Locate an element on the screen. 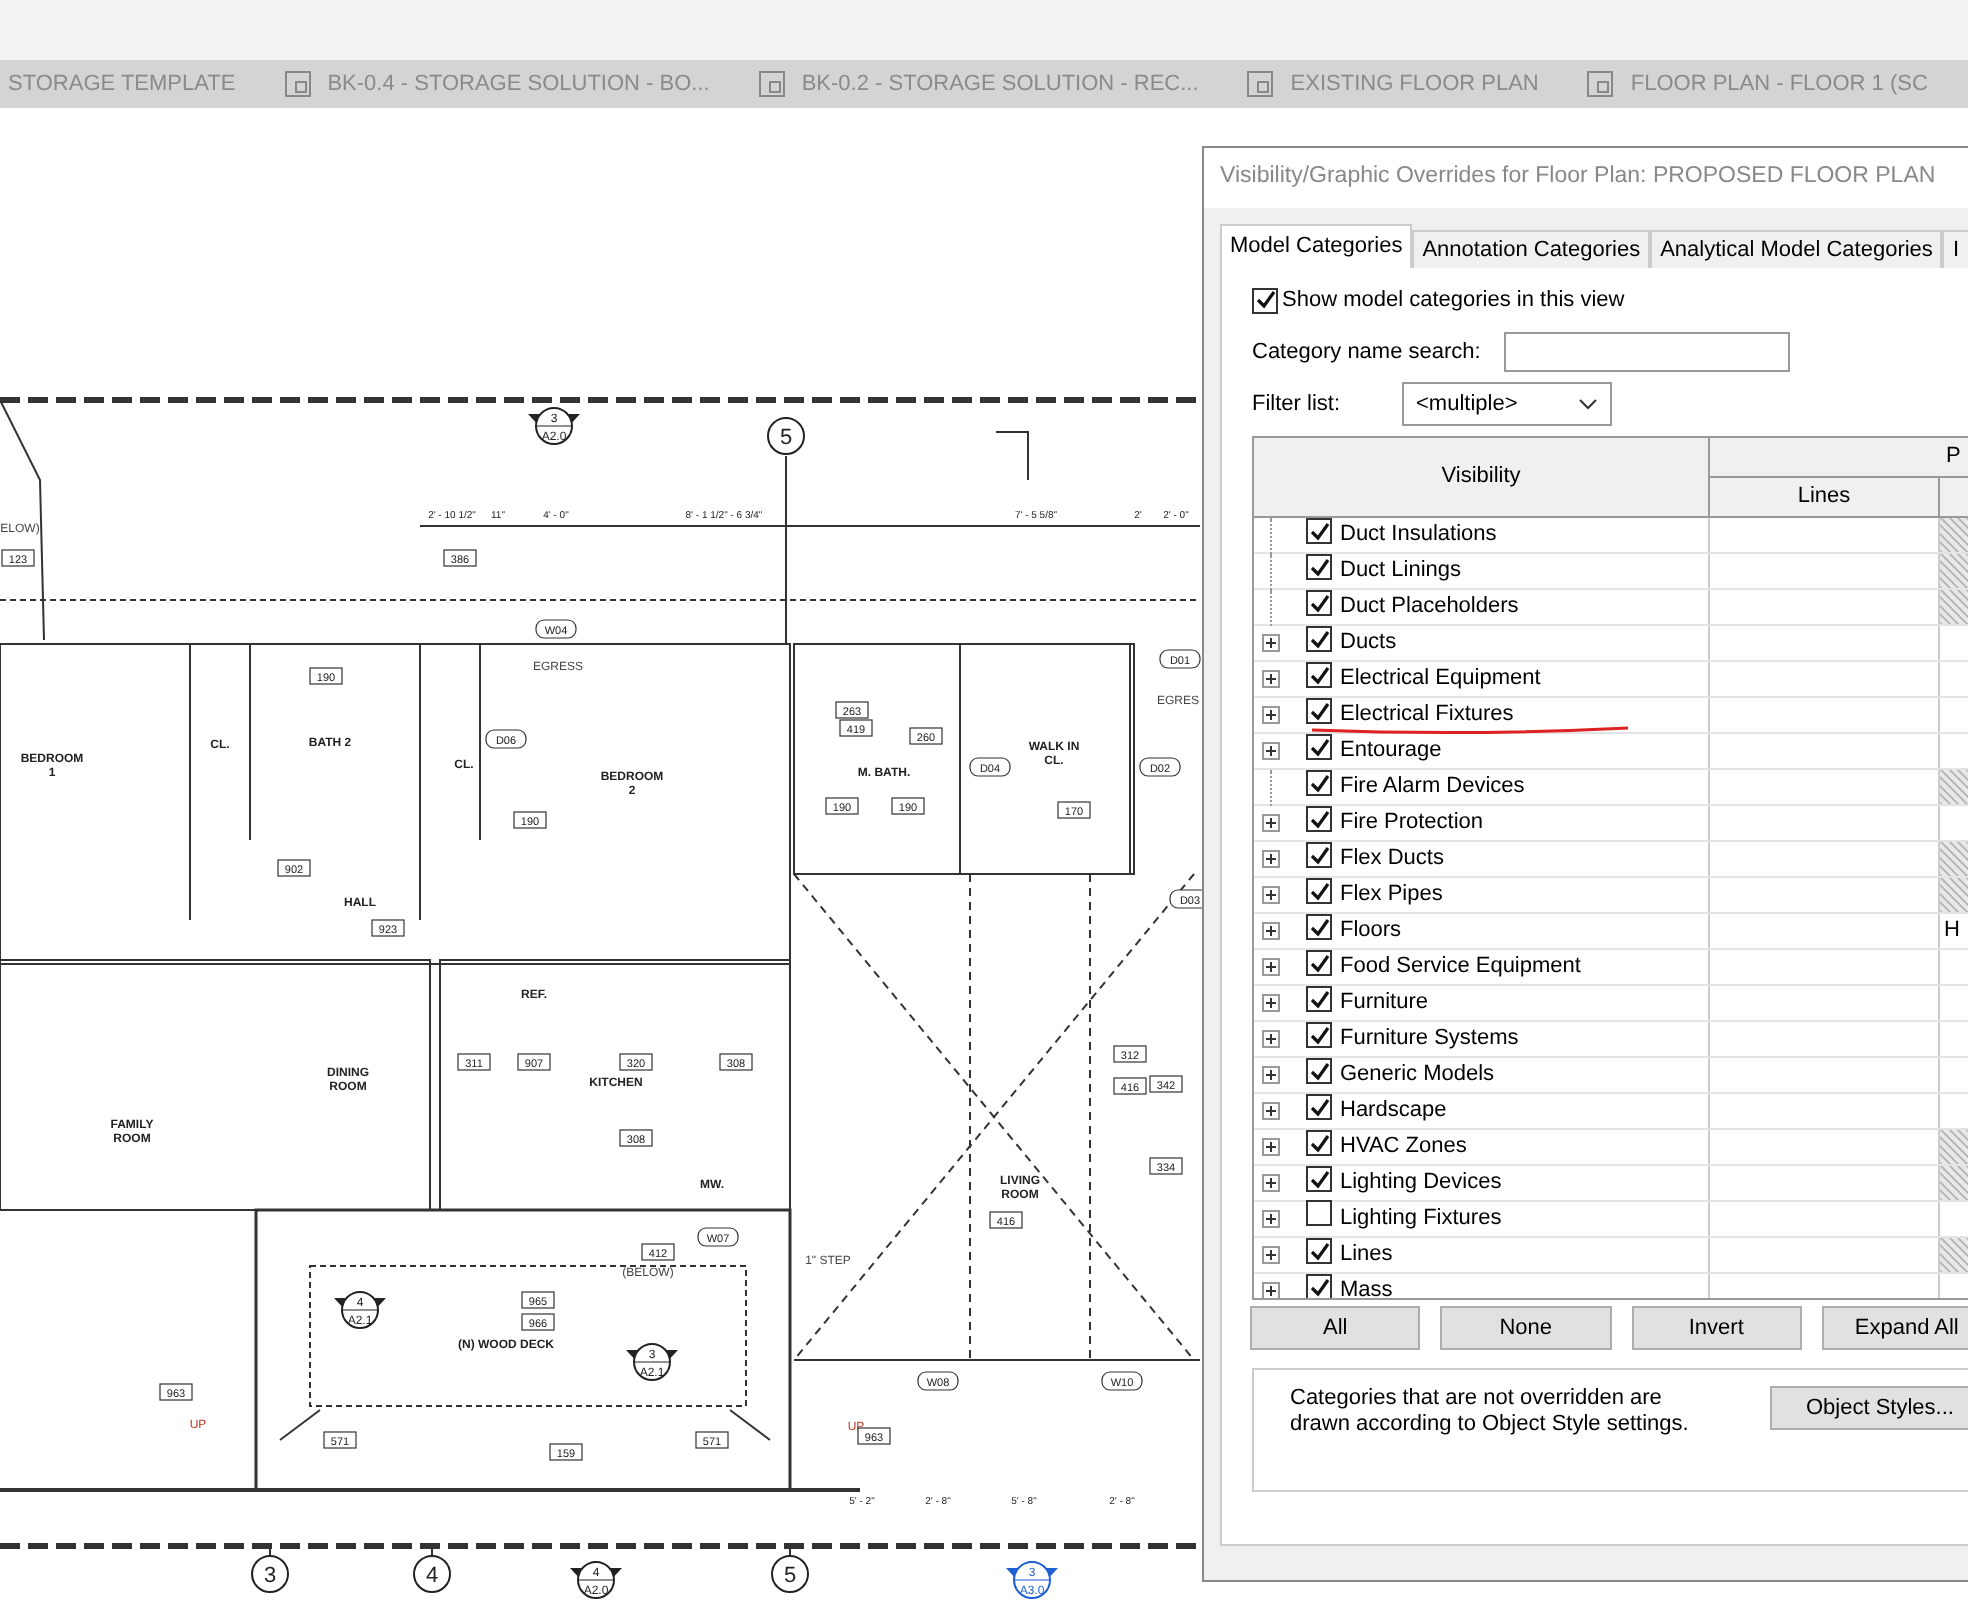 The width and height of the screenshot is (1968, 1602). category-name: Furniture is located at coordinates (1384, 1003).